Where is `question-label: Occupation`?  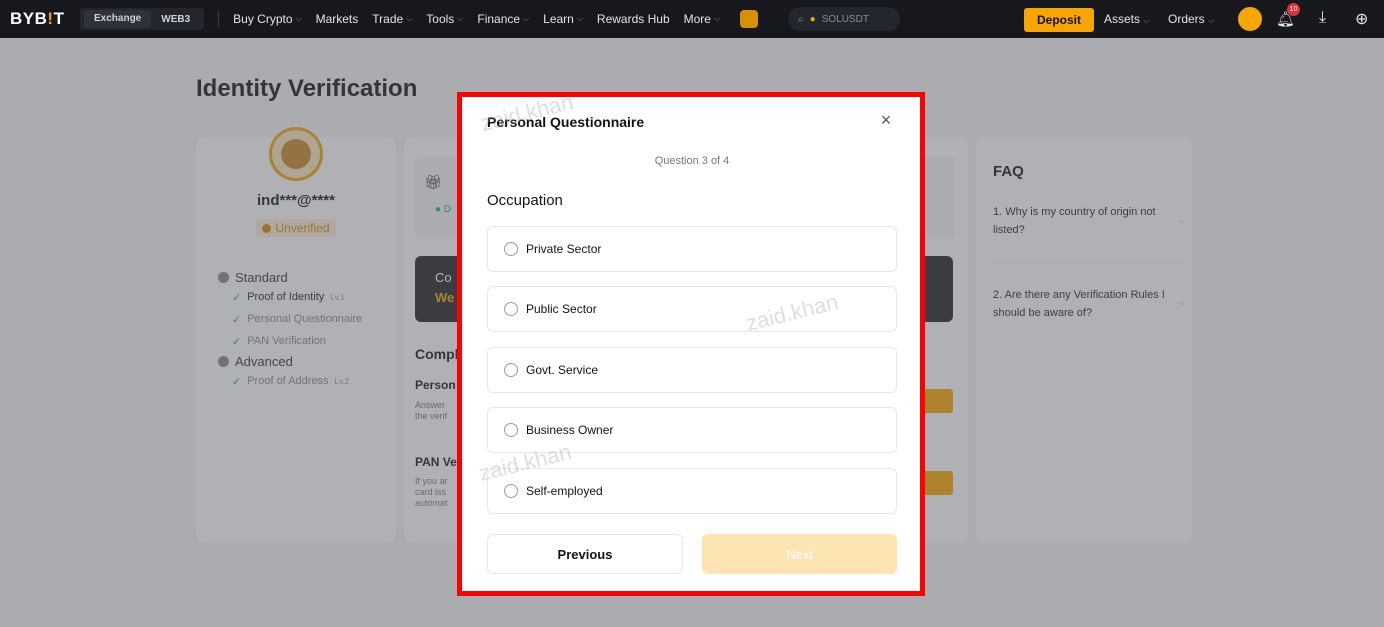
question-label: Occupation is located at coordinates (525, 200).